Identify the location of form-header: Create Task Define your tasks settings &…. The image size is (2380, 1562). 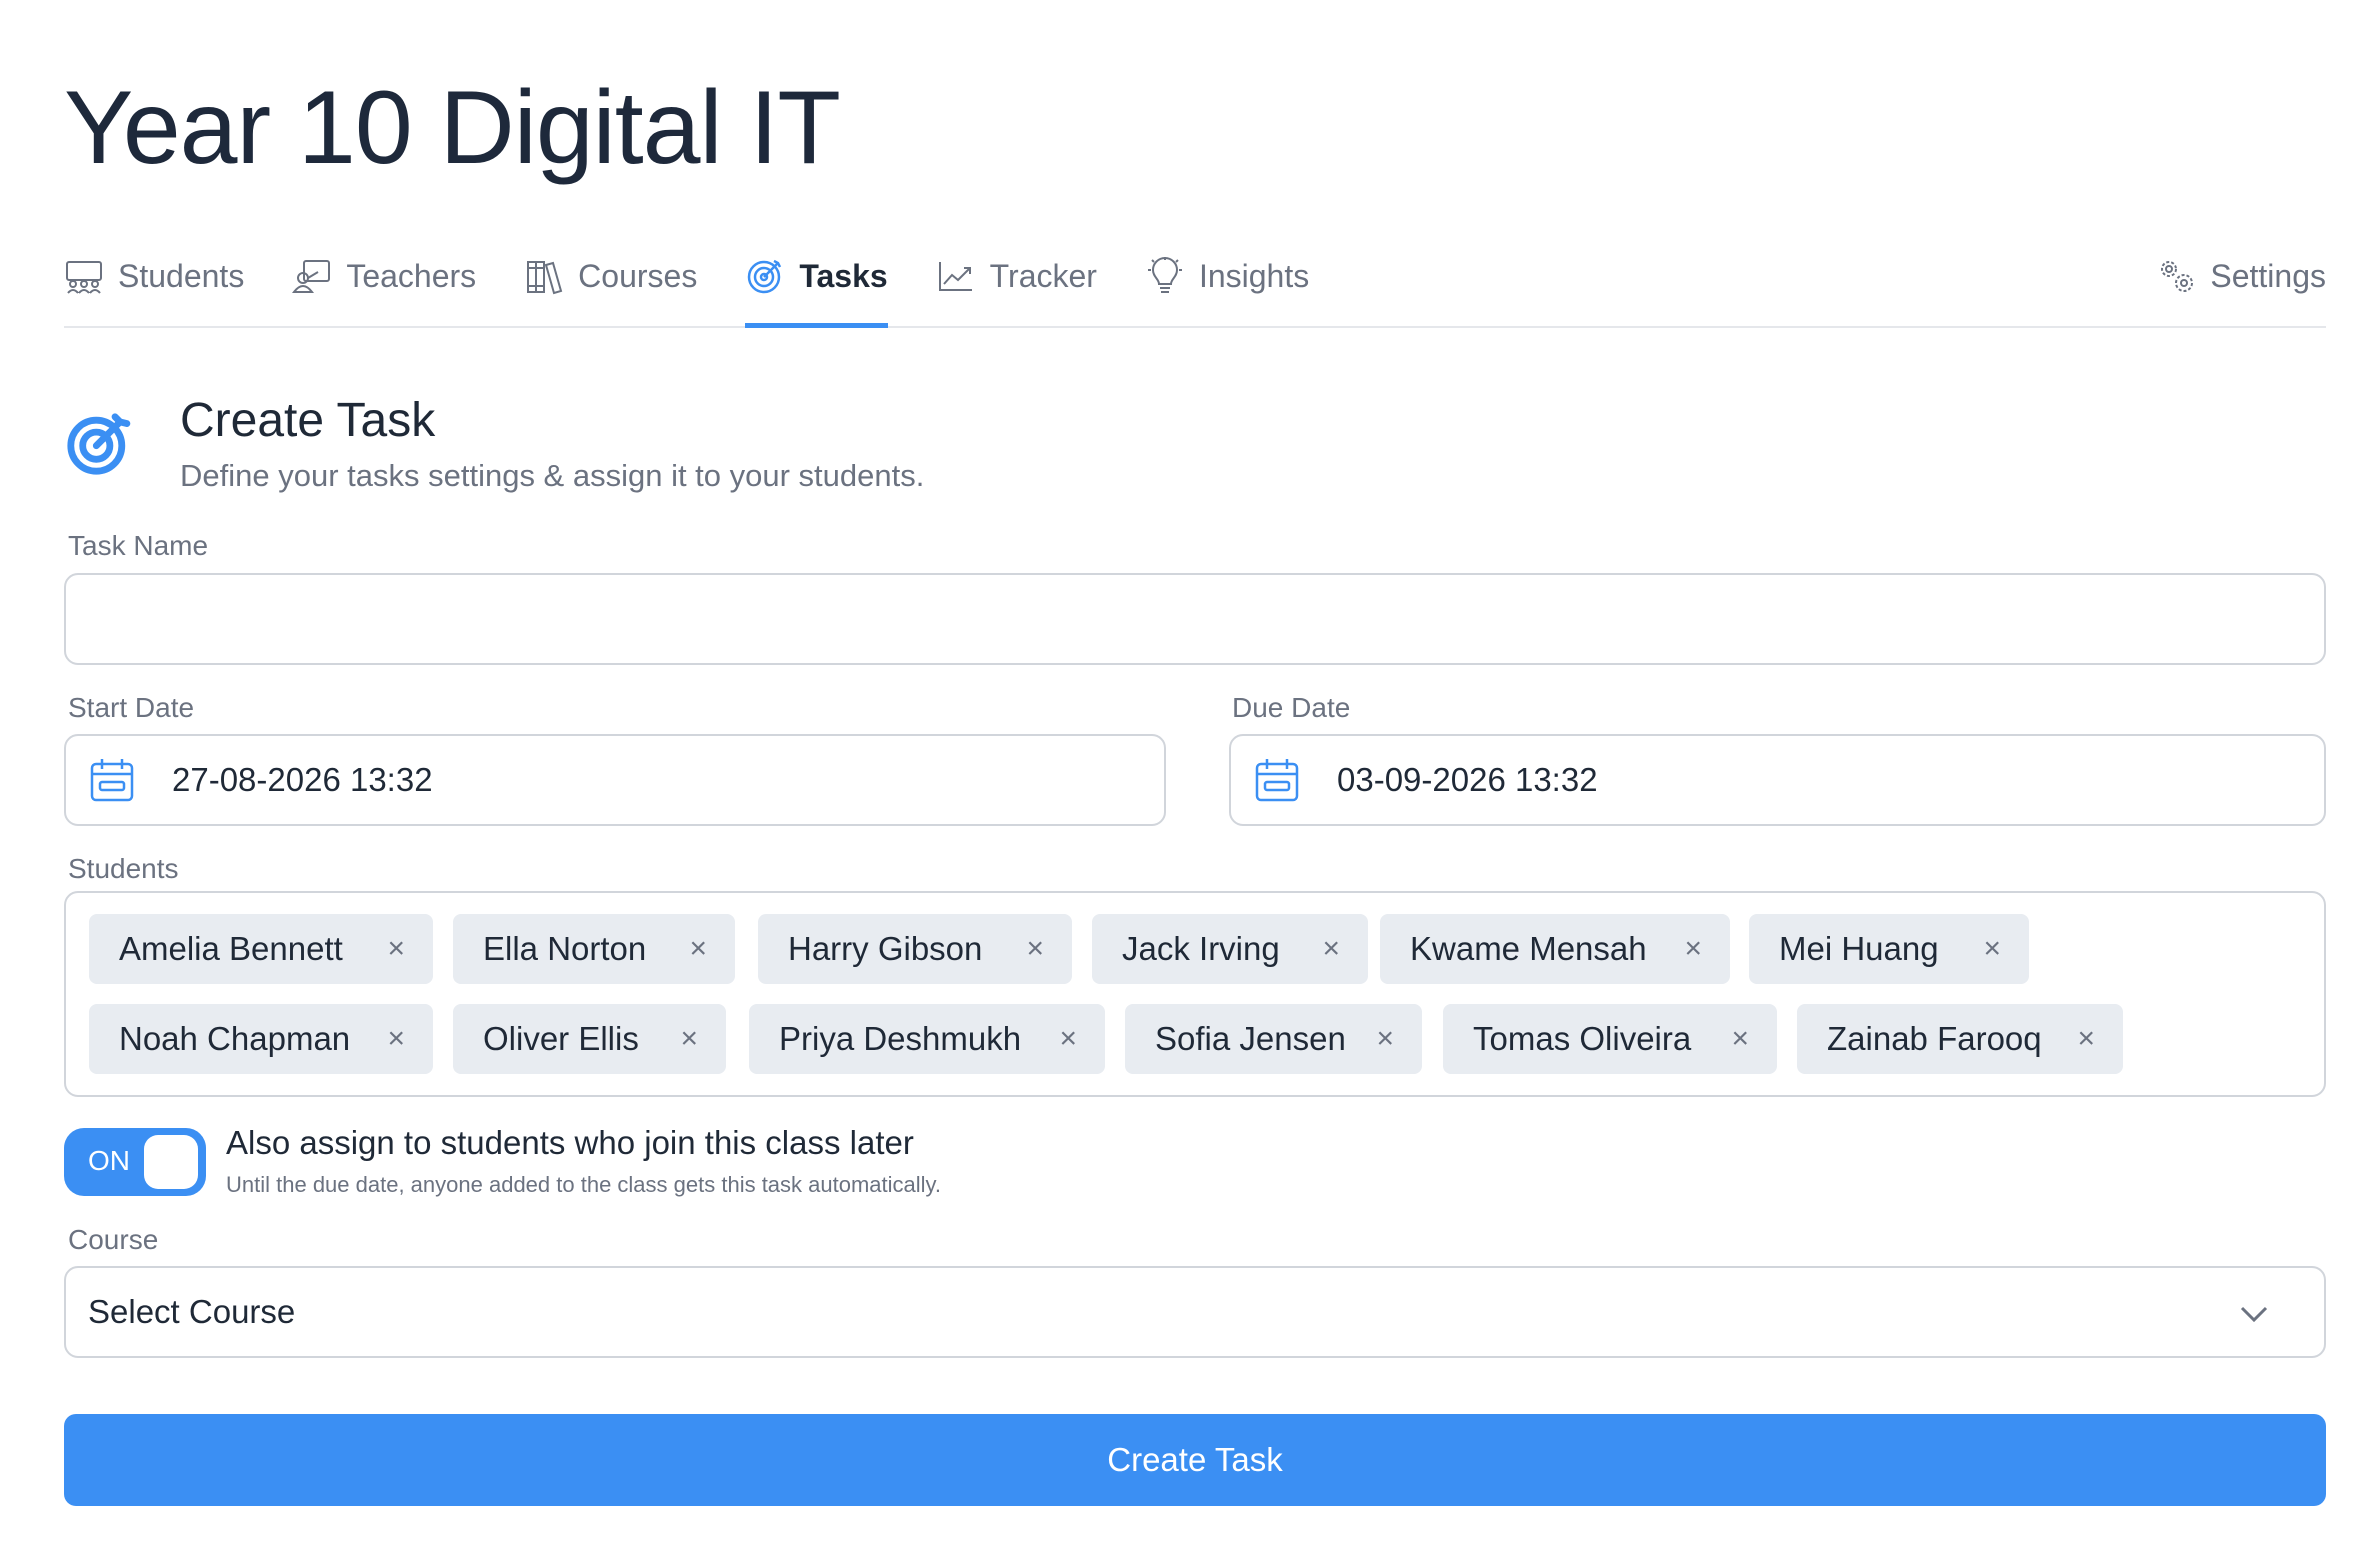
(494, 443).